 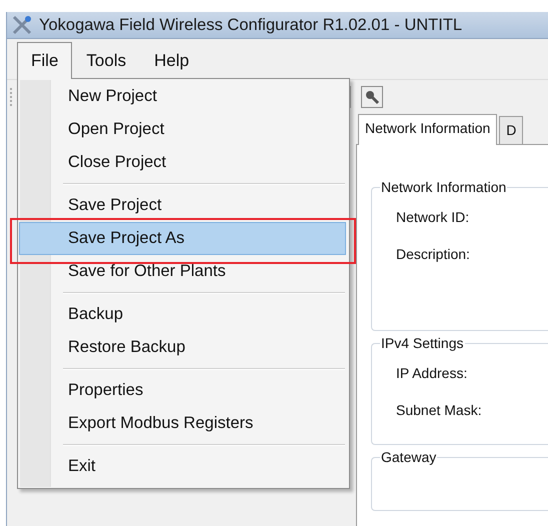 What do you see at coordinates (428, 129) in the screenshot?
I see `tab: Network Information` at bounding box center [428, 129].